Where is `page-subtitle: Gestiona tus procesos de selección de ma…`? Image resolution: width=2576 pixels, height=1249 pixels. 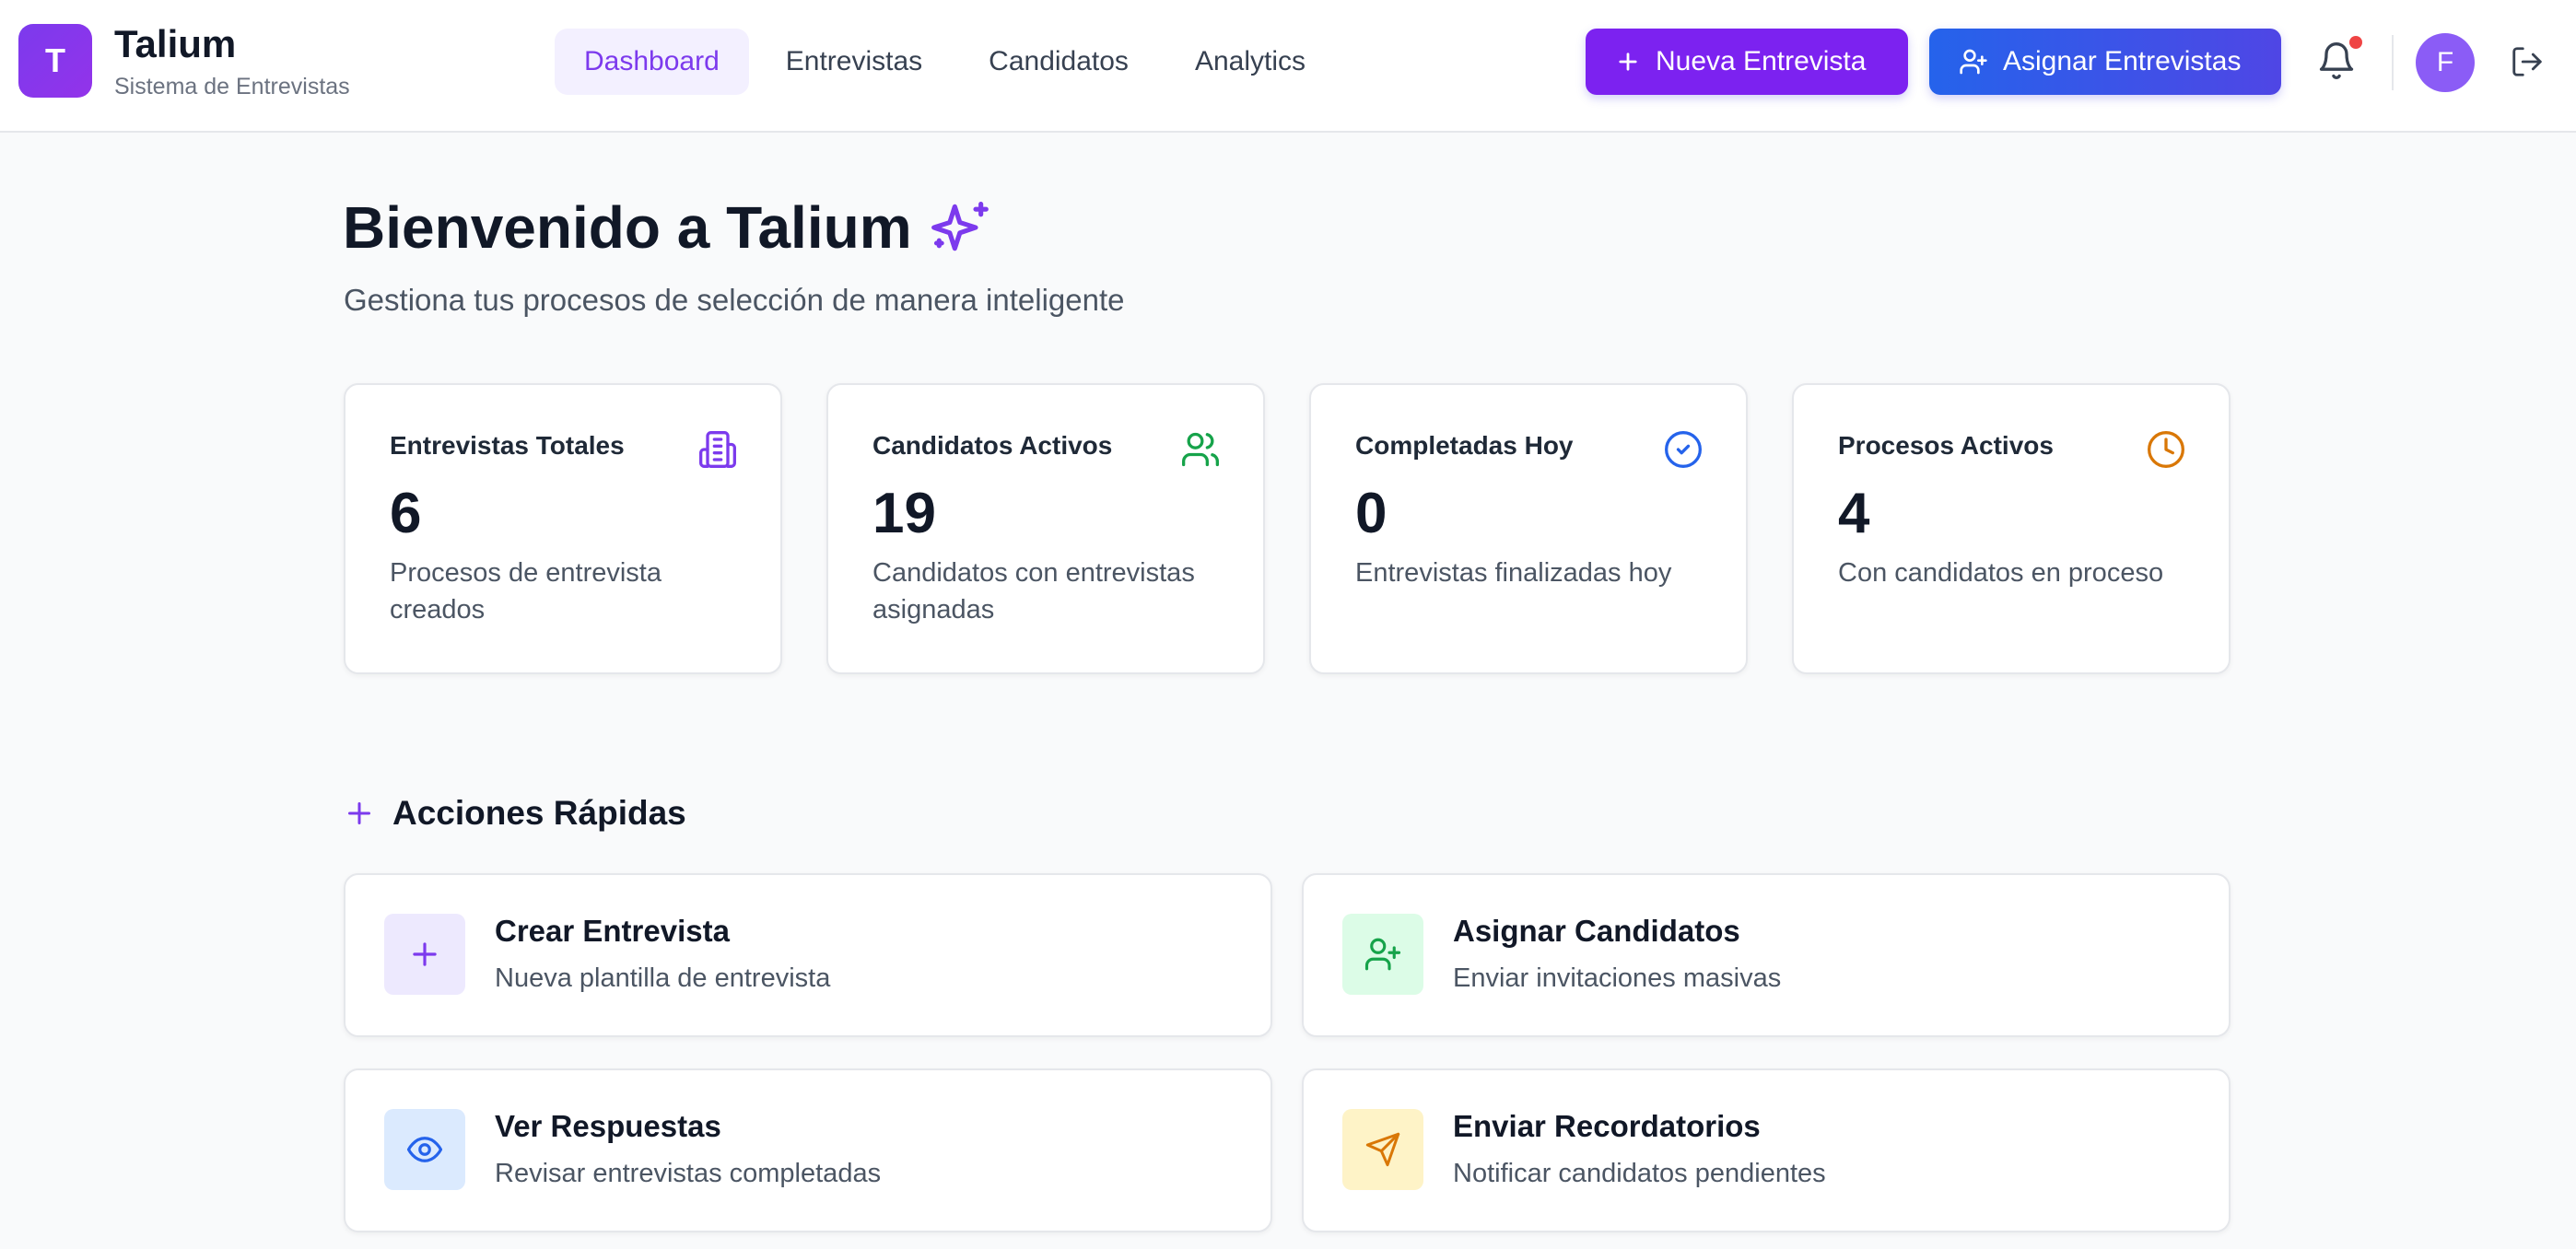
page-subtitle: Gestiona tus procesos de selección de ma… is located at coordinates (734, 300).